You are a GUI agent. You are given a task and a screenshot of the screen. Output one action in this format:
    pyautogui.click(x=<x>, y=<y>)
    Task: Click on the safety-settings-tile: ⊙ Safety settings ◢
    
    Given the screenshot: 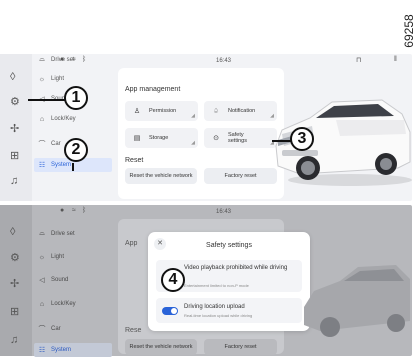 What is the action you would take?
    pyautogui.click(x=240, y=138)
    